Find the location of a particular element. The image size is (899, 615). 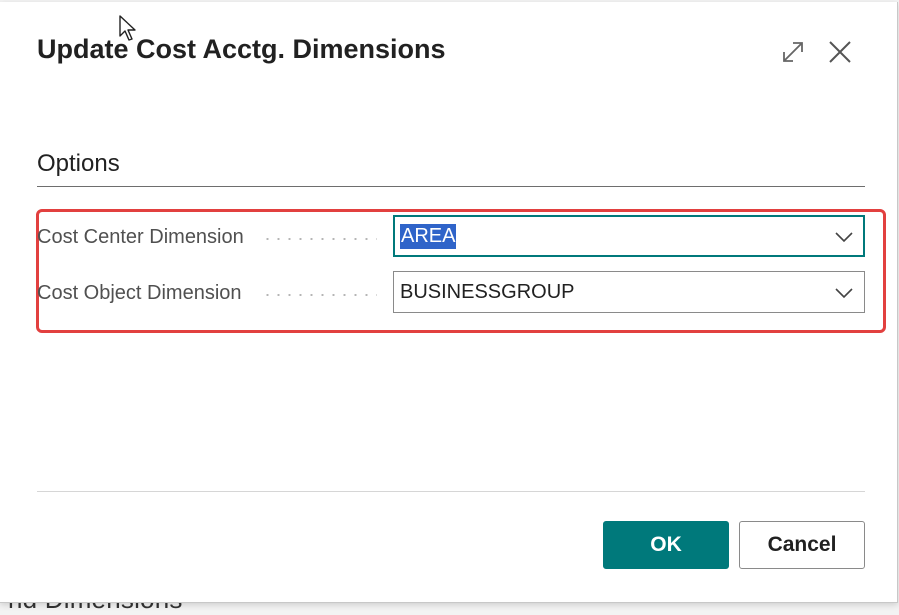

section-divider is located at coordinates (451, 186).